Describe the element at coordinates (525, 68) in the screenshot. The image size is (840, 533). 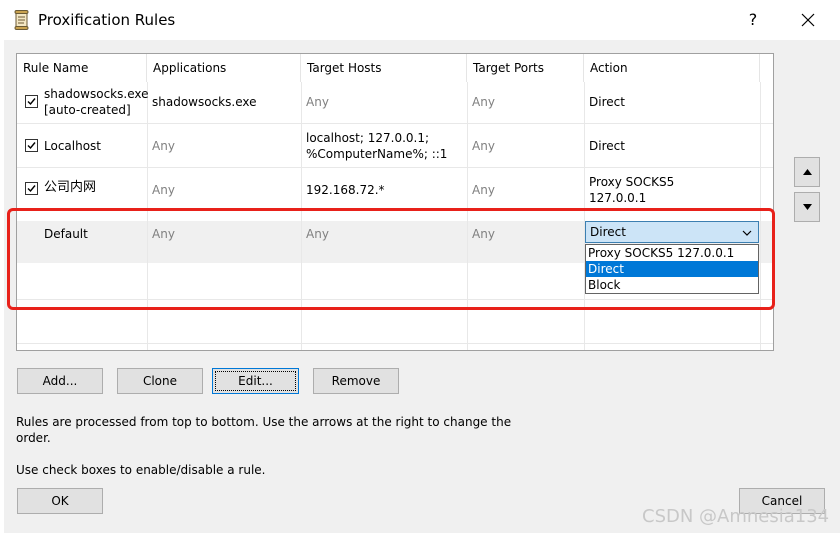
I see `column-header-target-ports: Target Ports` at that location.